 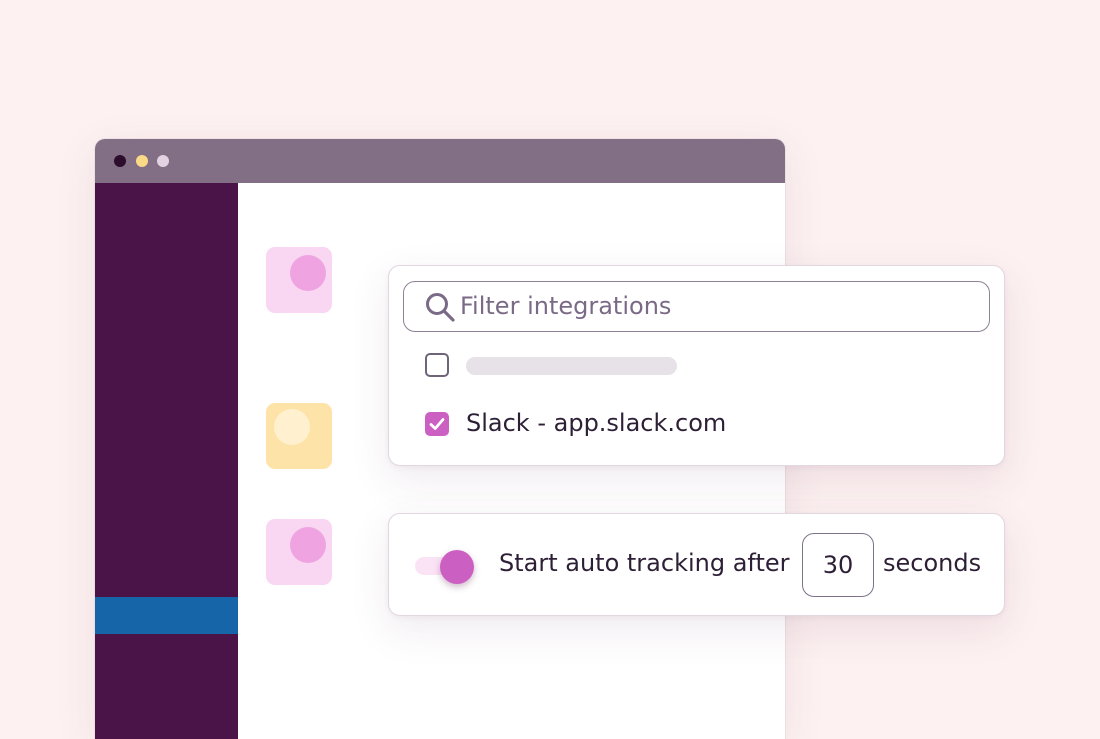 I want to click on seconds-label: seconds, so click(x=932, y=563).